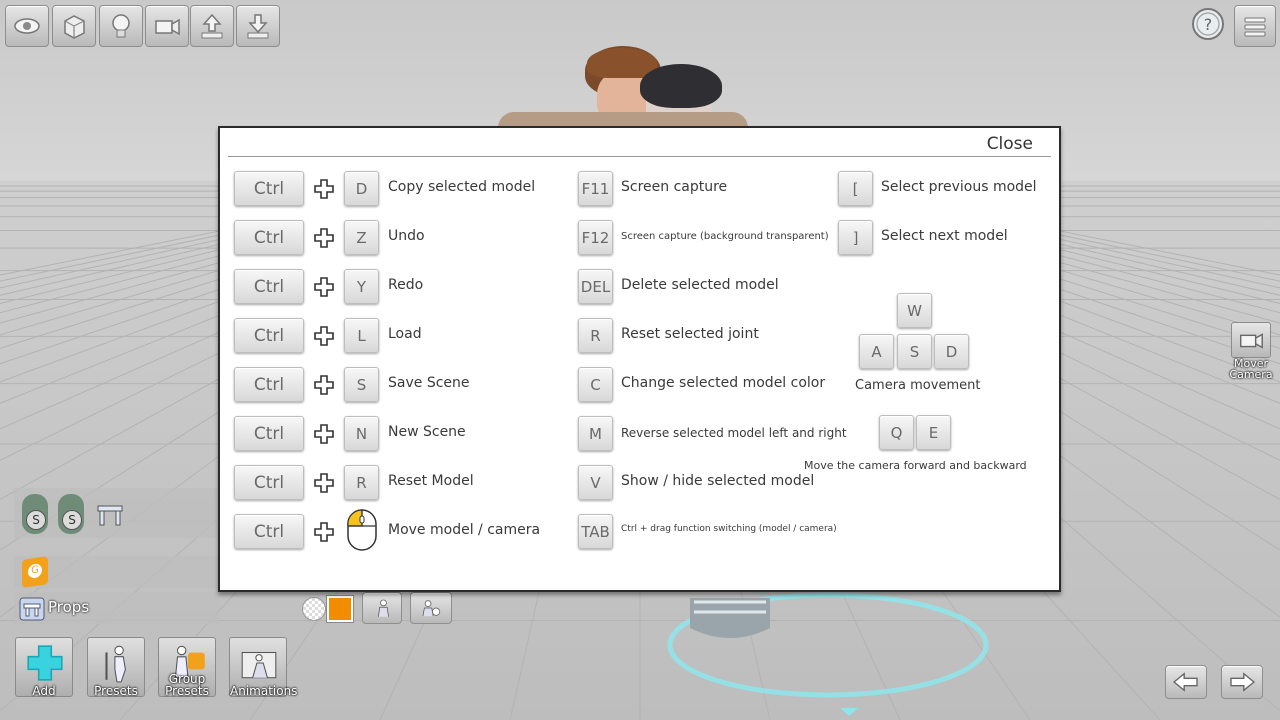 The width and height of the screenshot is (1280, 720). I want to click on model-slot-badge: S, so click(36, 520).